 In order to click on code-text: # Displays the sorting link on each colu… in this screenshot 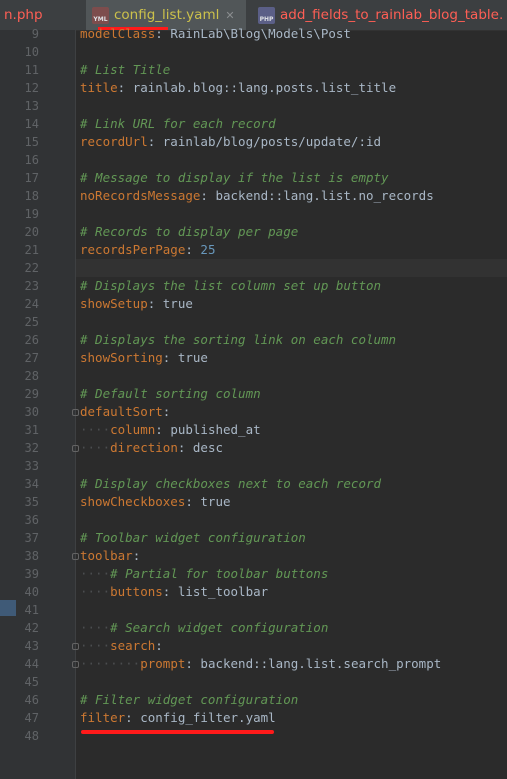, I will do `click(238, 340)`.